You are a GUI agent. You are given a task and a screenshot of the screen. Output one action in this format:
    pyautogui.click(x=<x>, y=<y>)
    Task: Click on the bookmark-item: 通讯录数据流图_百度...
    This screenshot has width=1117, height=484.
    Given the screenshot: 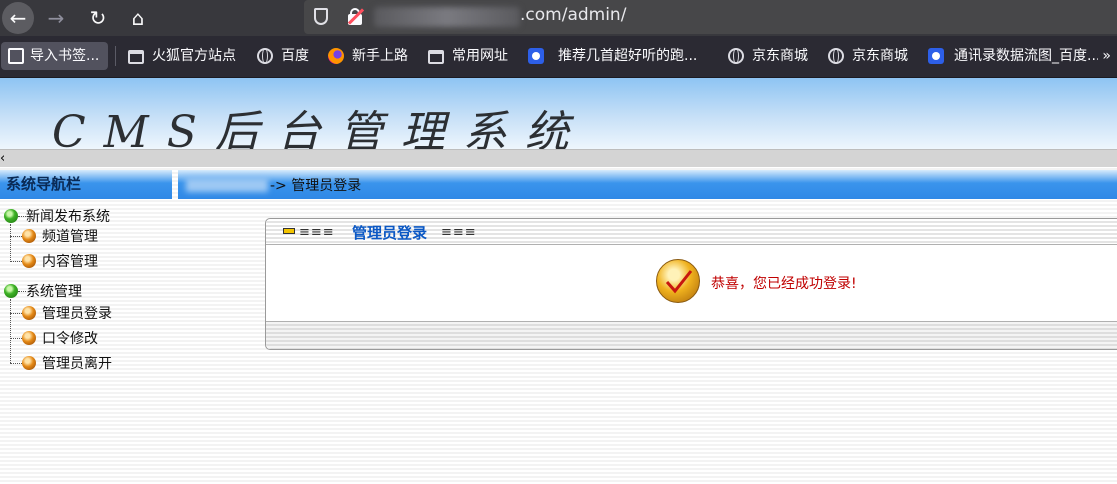 What is the action you would take?
    pyautogui.click(x=1013, y=56)
    